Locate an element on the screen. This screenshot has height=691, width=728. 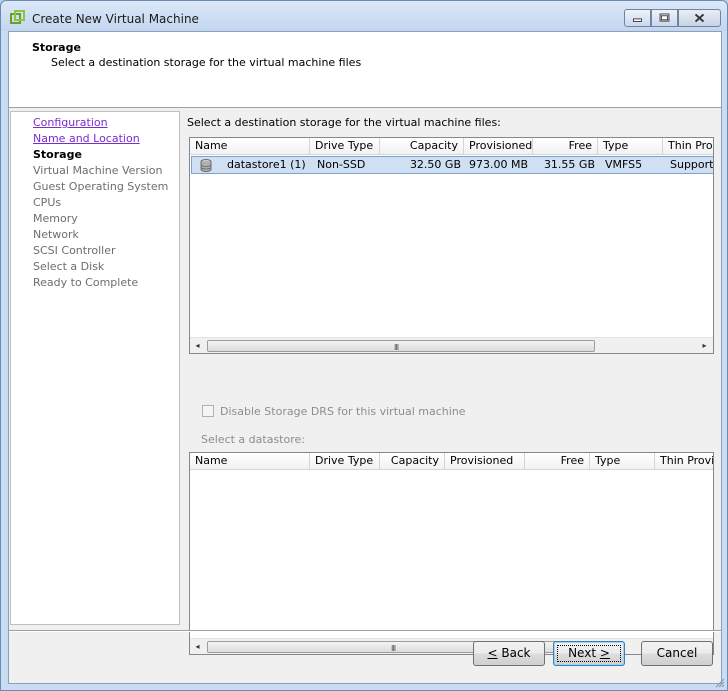
focus-rect is located at coordinates (589, 653).